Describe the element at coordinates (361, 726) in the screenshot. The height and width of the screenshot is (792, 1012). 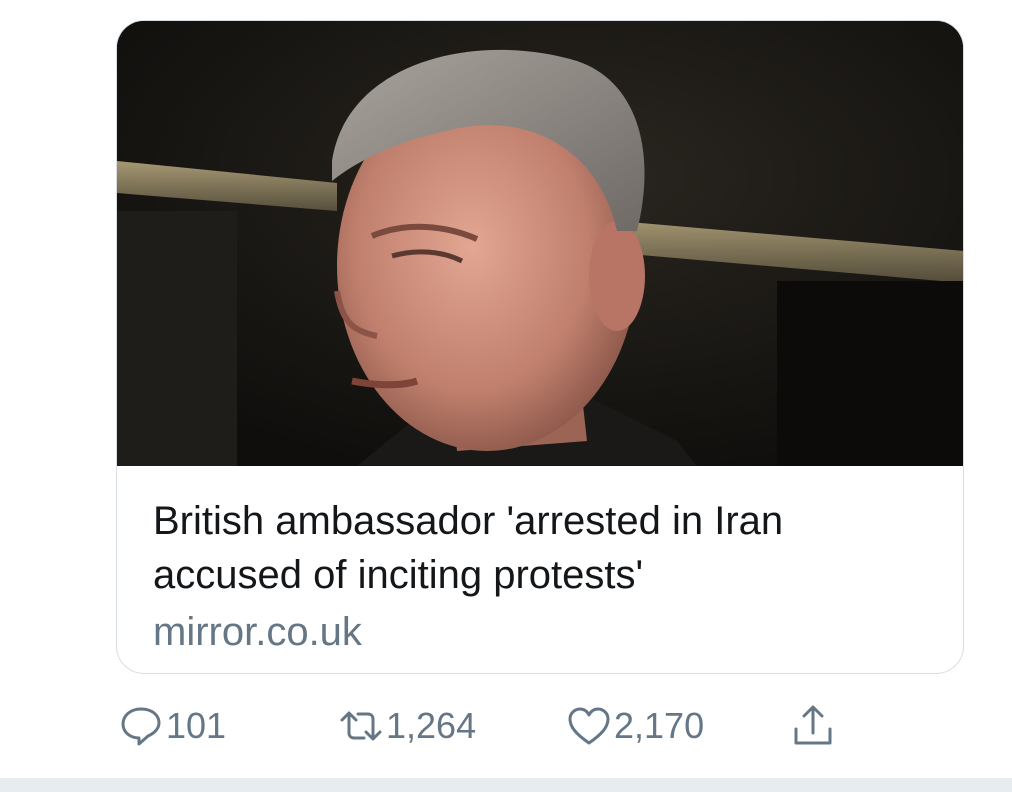
I see `retweet-icon` at that location.